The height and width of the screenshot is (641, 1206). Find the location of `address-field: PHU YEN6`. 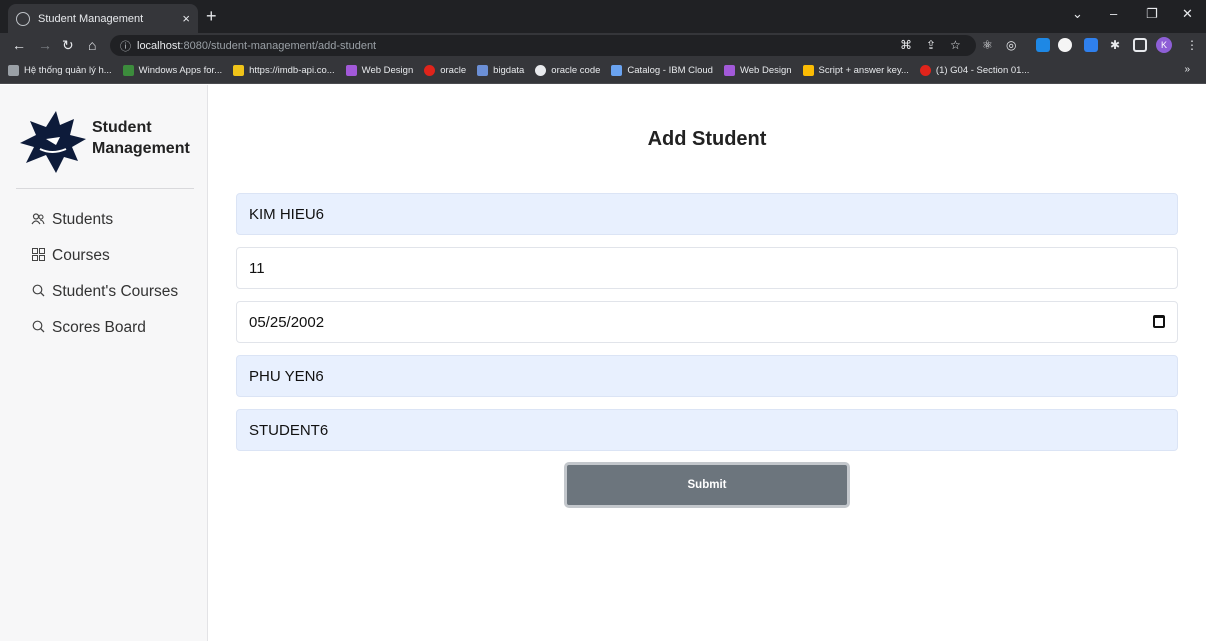

address-field: PHU YEN6 is located at coordinates (707, 376).